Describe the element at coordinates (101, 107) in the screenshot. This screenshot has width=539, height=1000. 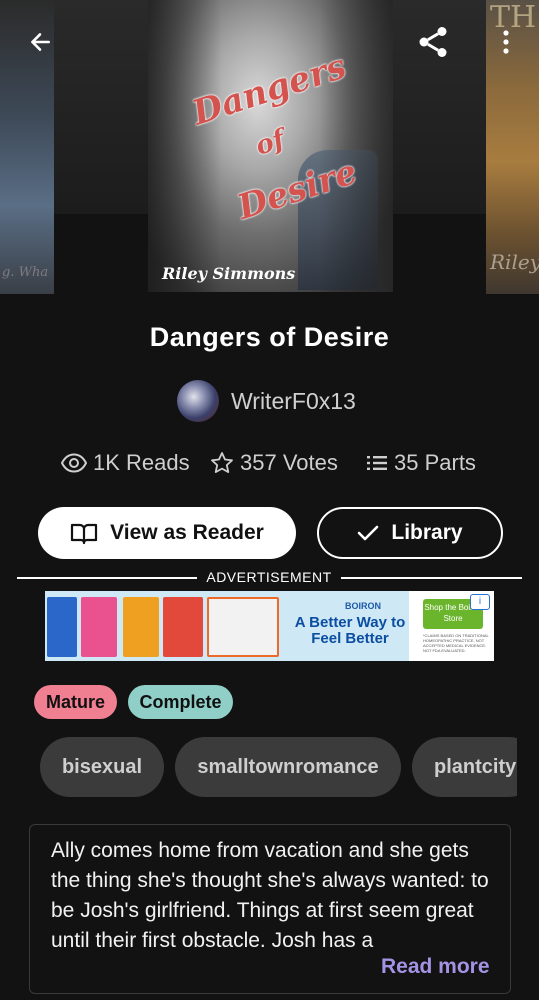
I see `carousel-gap-left` at that location.